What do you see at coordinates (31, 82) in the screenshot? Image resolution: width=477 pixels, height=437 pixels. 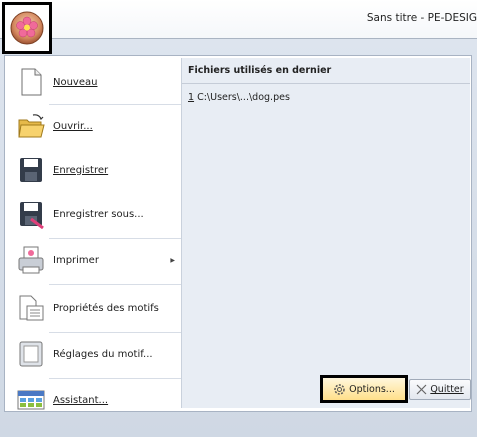 I see `new-document-icon` at bounding box center [31, 82].